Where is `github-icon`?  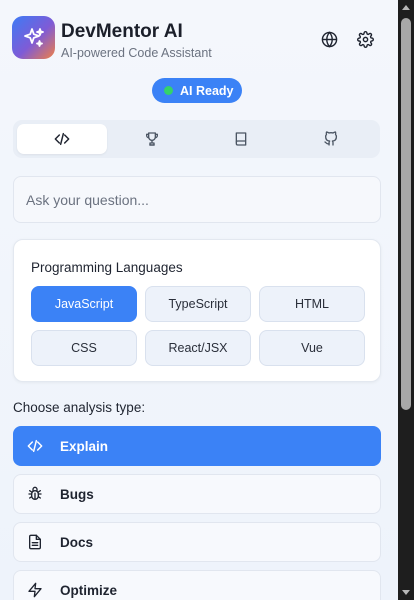 github-icon is located at coordinates (331, 138).